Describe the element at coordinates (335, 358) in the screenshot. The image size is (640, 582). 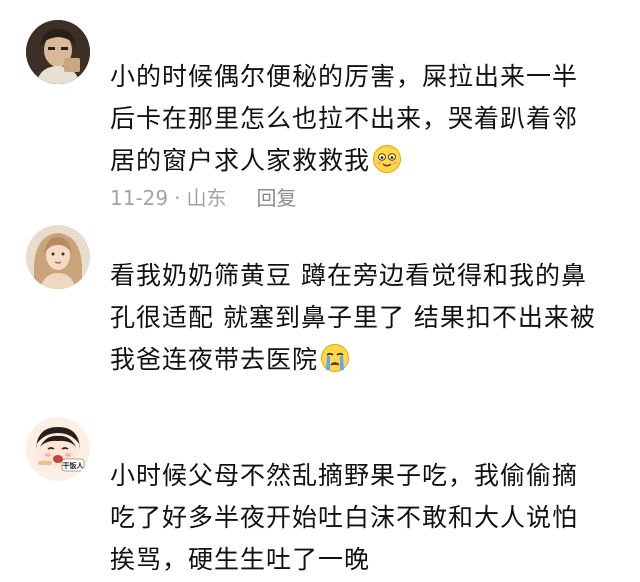
I see `crying-emoji-icon` at that location.